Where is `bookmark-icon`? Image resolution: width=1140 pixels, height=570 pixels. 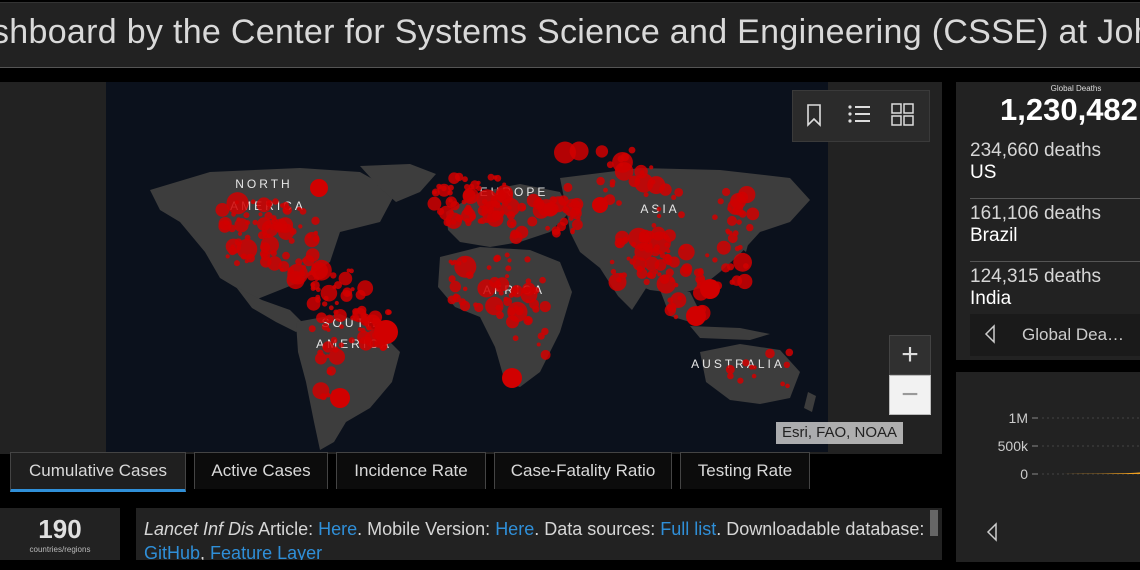
bookmark-icon is located at coordinates (814, 115).